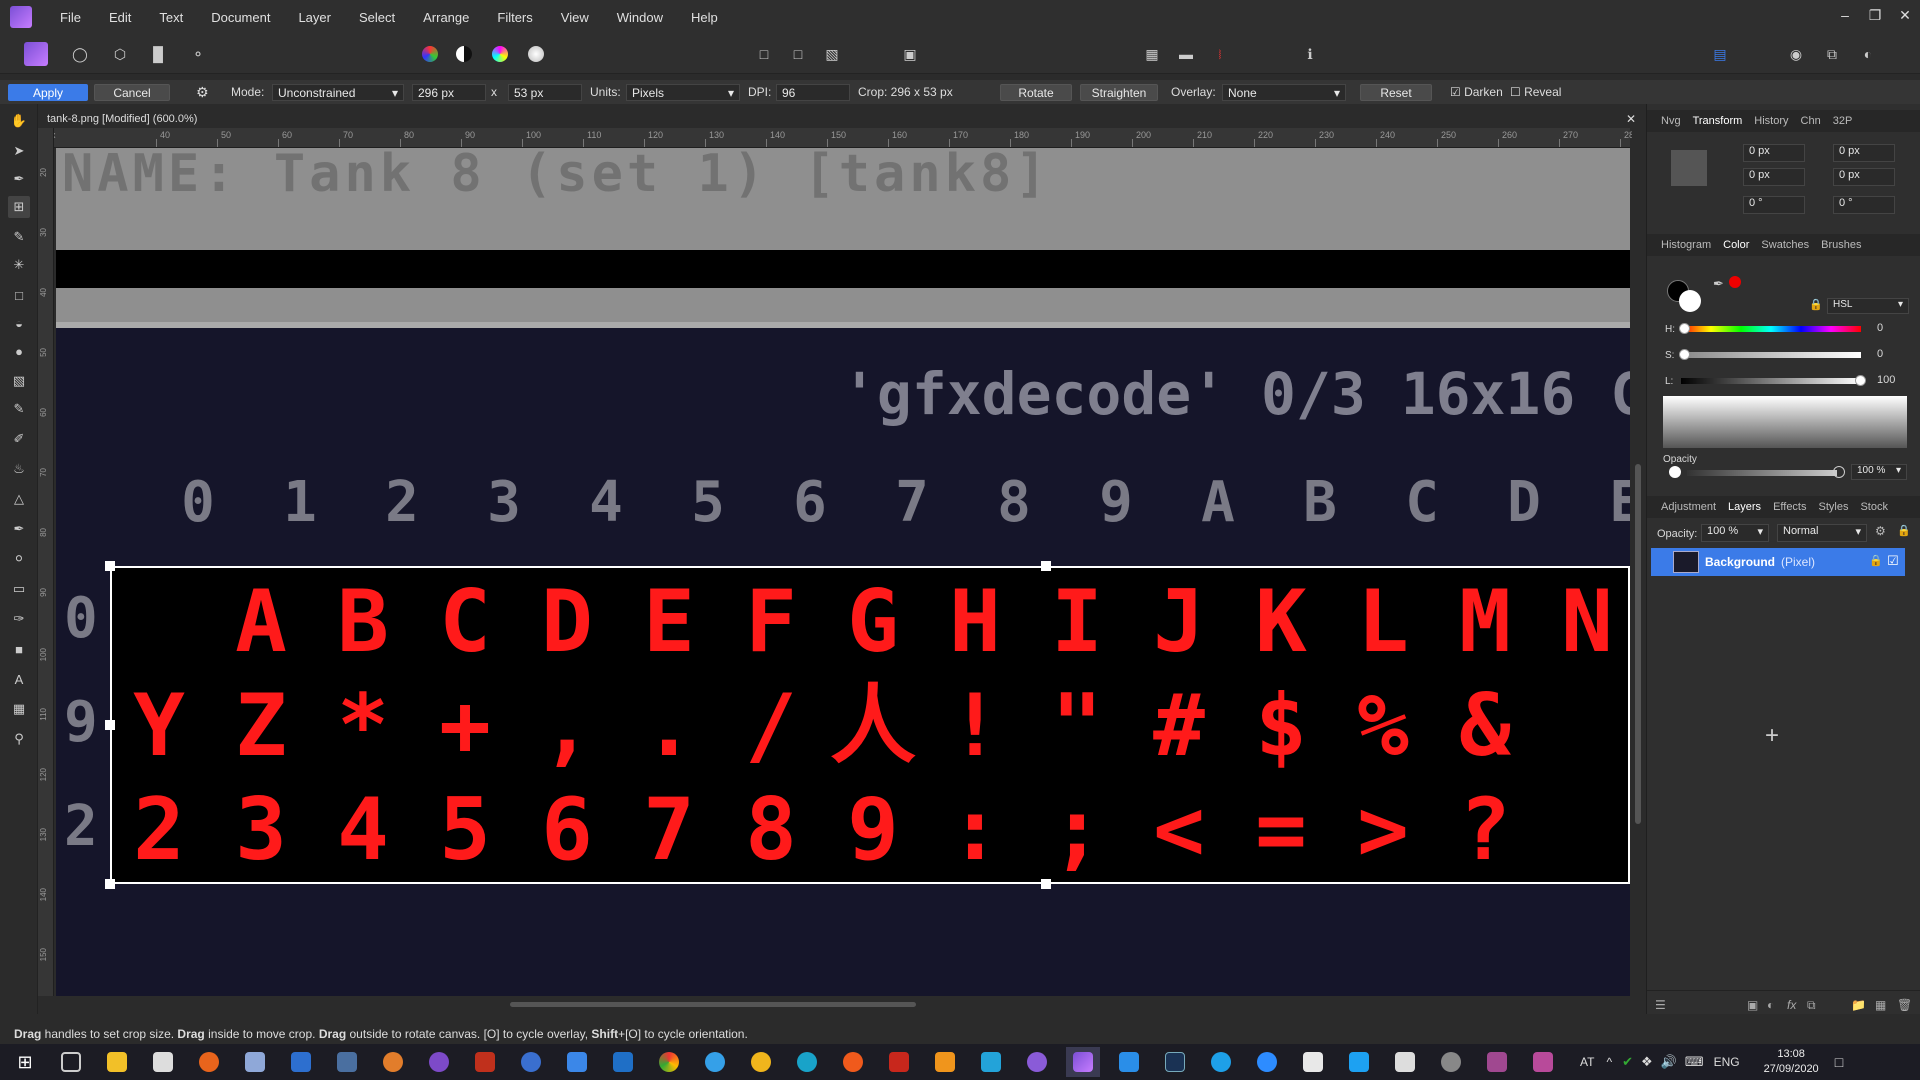 This screenshot has width=1920, height=1080. I want to click on hue-slider, so click(1771, 329).